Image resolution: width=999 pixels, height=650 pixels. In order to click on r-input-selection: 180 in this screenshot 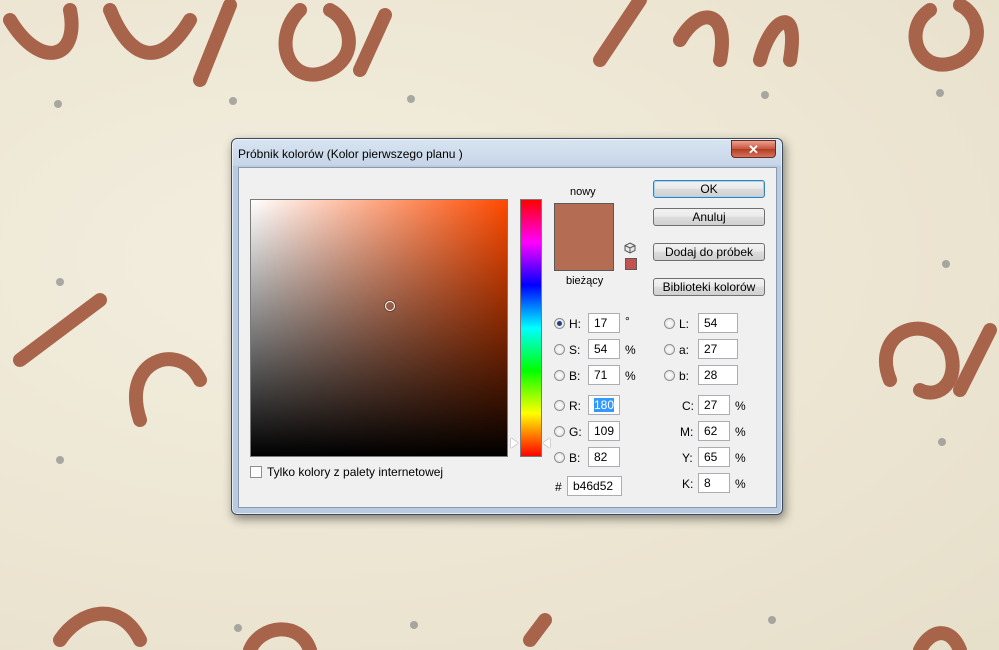, I will do `click(604, 405)`.